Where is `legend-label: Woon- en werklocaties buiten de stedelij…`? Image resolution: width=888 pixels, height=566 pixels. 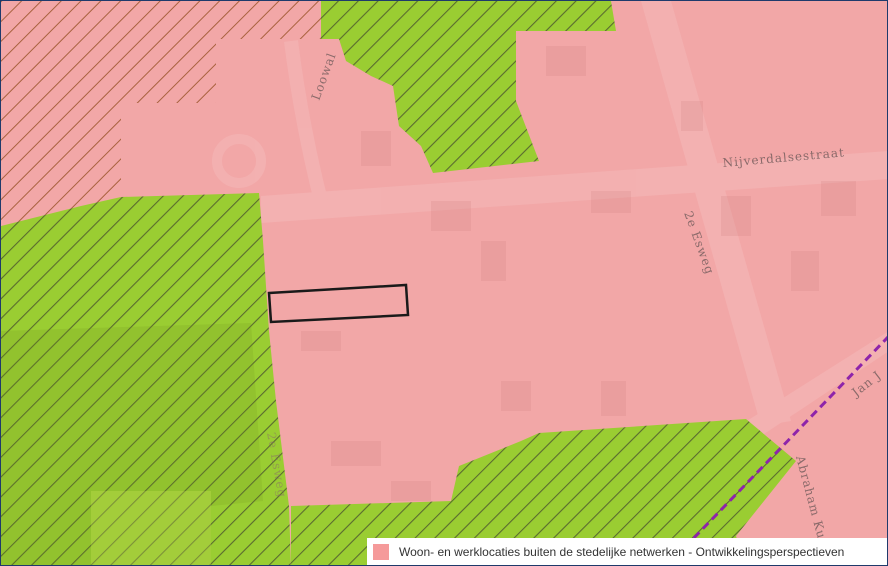 legend-label: Woon- en werklocaties buiten de stedelij… is located at coordinates (622, 551).